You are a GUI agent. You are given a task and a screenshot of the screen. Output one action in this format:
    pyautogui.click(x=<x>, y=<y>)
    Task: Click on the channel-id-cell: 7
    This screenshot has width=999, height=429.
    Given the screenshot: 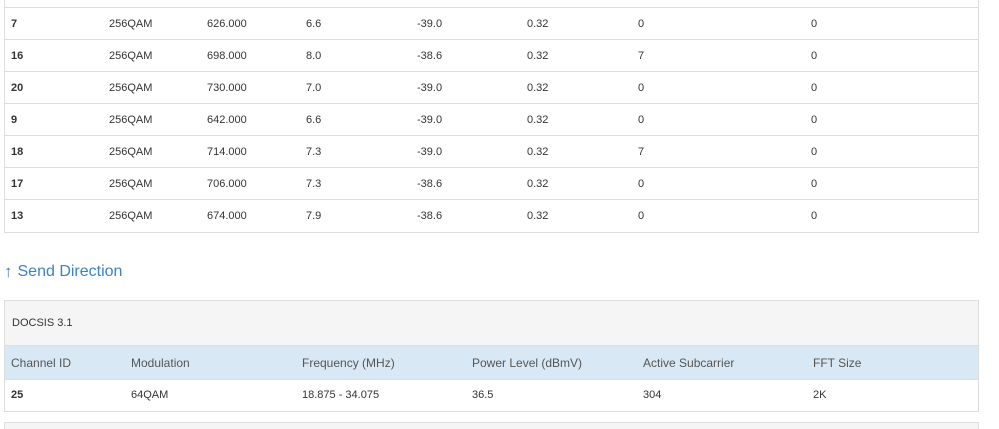 What is the action you would take?
    pyautogui.click(x=14, y=24)
    